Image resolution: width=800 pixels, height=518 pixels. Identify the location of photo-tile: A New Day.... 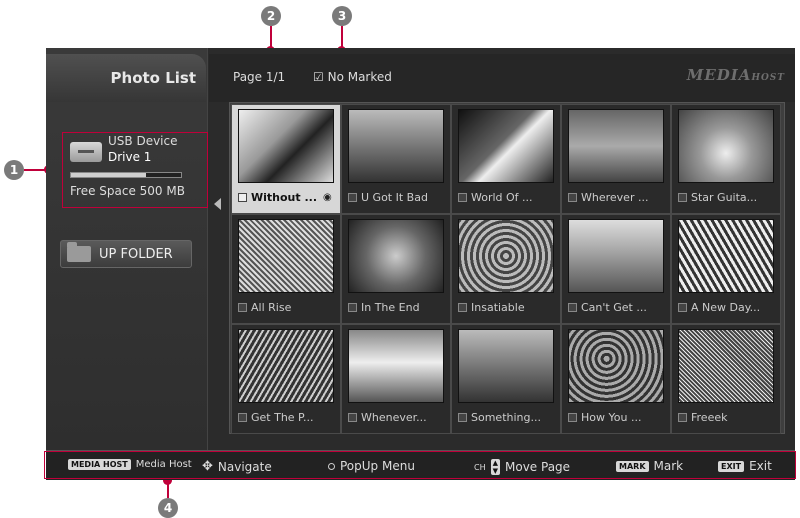
(726, 269).